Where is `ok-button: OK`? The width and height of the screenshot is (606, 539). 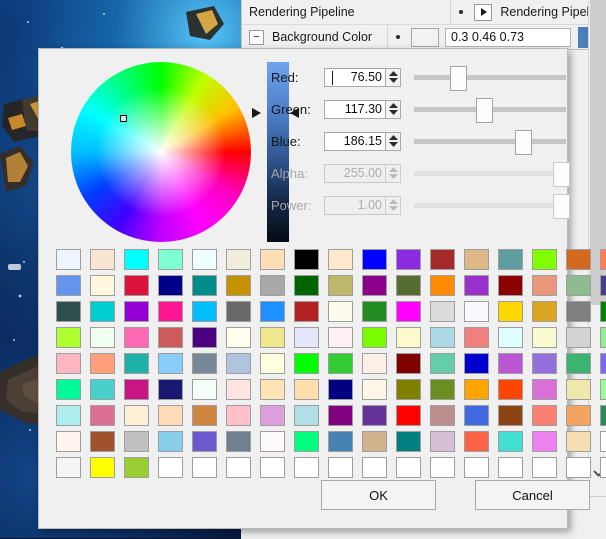 ok-button: OK is located at coordinates (378, 495).